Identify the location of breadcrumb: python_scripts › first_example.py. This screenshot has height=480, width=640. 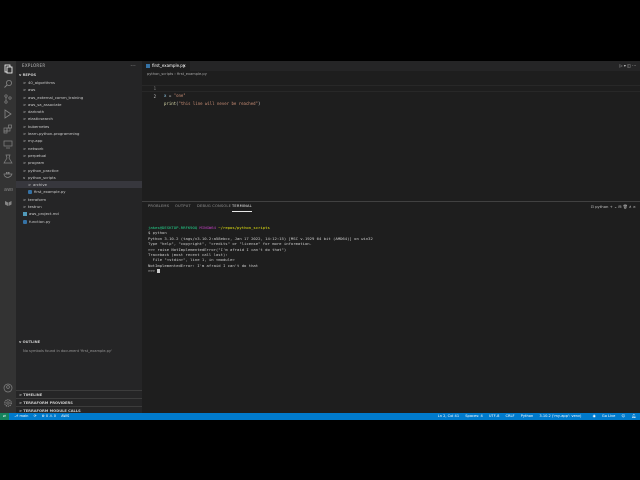
(391, 74).